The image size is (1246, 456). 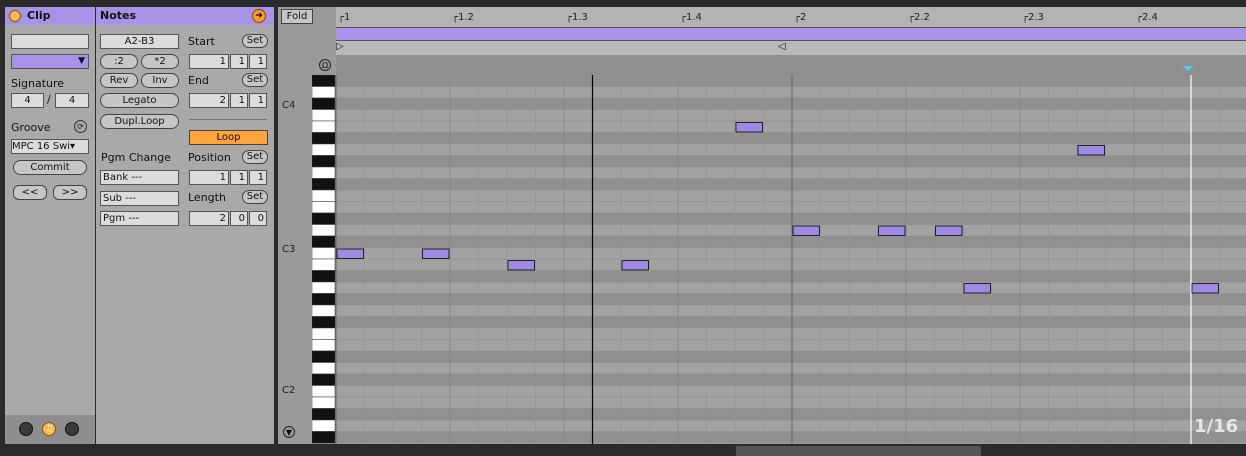 I want to click on next-button: >>, so click(x=70, y=192).